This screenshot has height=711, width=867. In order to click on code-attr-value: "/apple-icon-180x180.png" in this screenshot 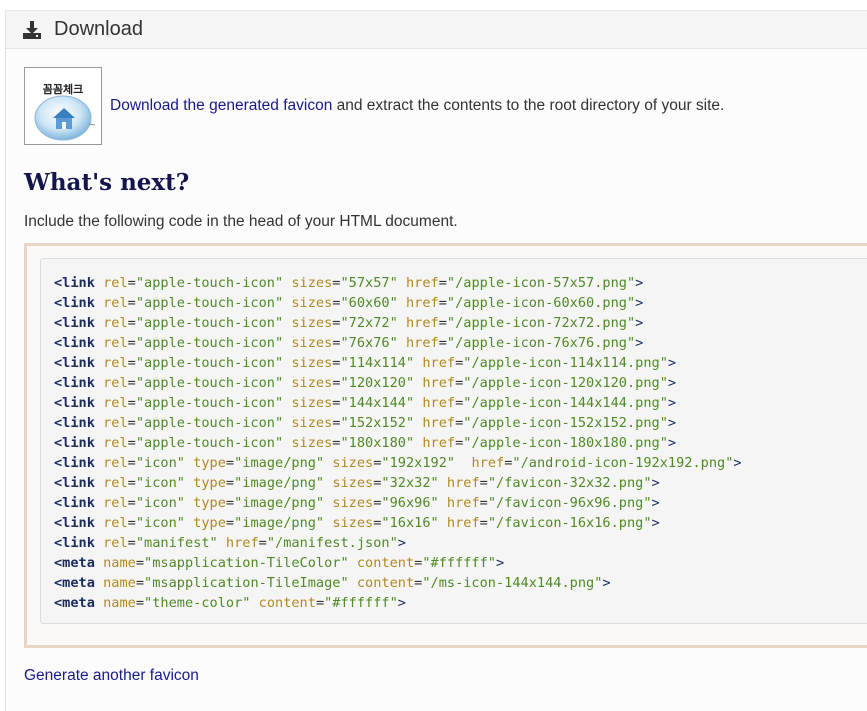, I will do `click(565, 443)`.